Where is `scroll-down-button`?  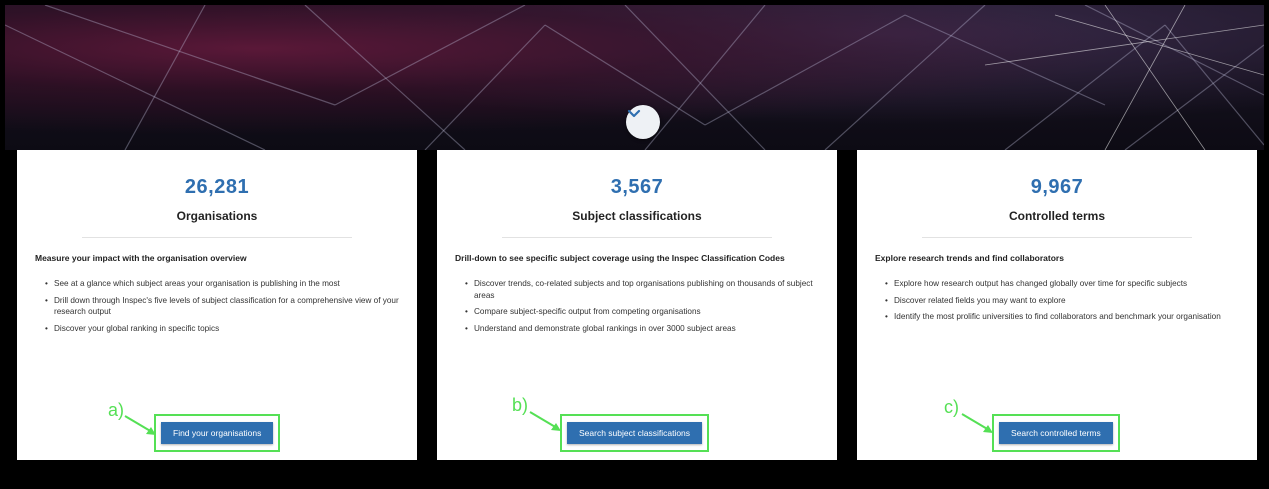 scroll-down-button is located at coordinates (643, 122).